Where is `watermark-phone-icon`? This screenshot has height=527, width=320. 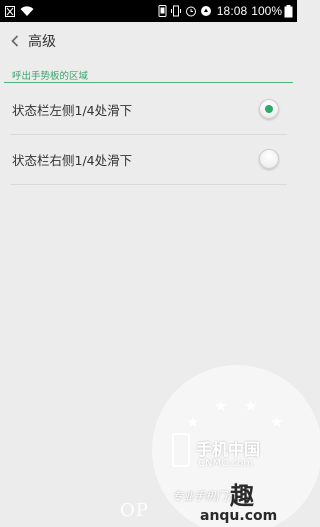 watermark-phone-icon is located at coordinates (181, 450).